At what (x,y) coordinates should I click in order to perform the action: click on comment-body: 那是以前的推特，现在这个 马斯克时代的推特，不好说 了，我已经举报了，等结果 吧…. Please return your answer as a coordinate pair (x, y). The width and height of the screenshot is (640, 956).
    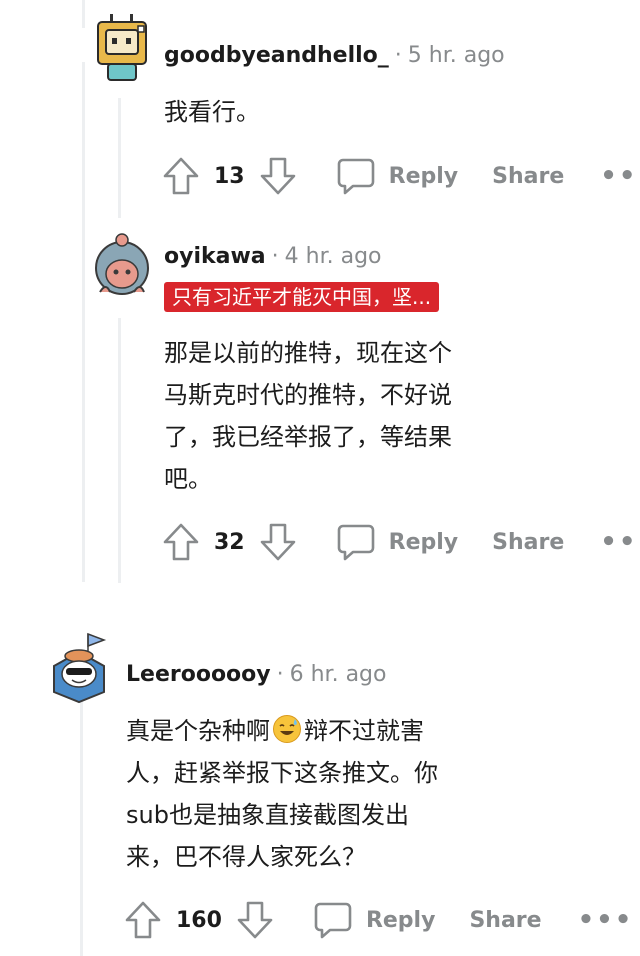
    Looking at the image, I should click on (308, 416).